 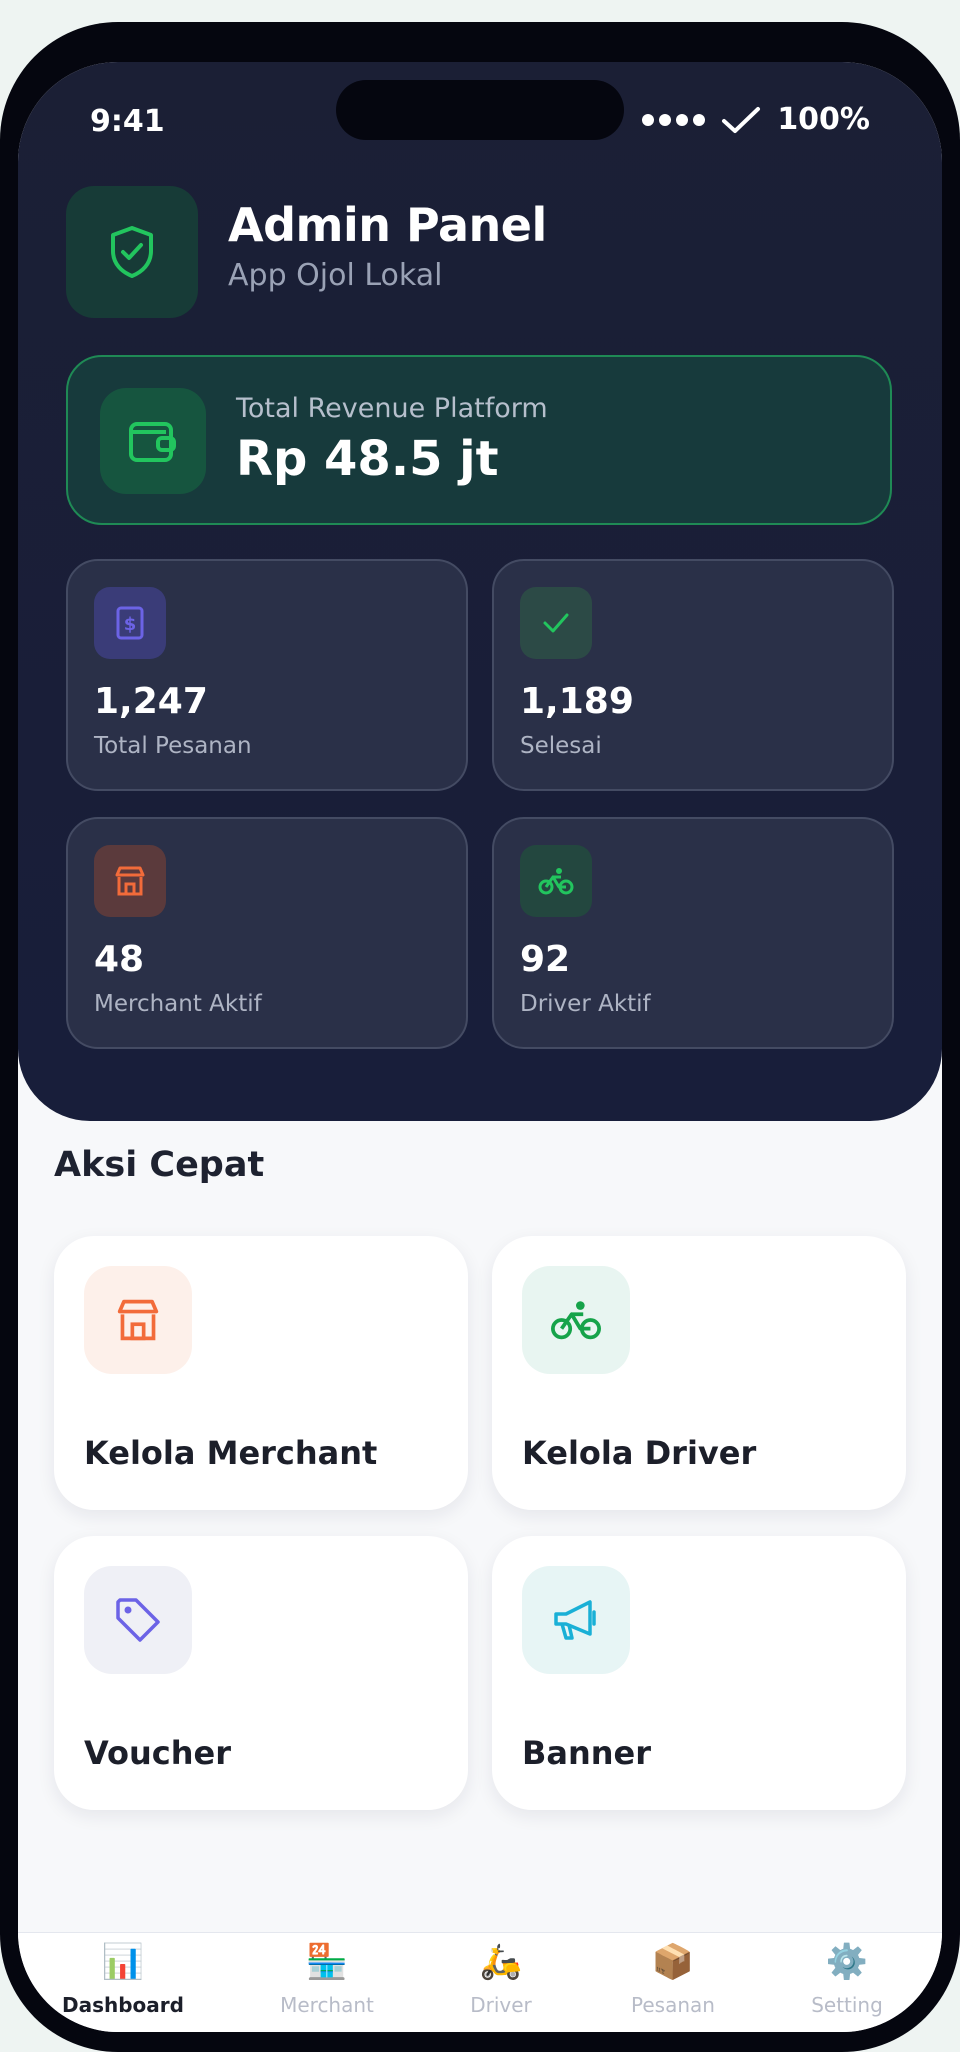 I want to click on quick-action-kelola-merchant: Kelola Merchant, so click(x=261, y=1373).